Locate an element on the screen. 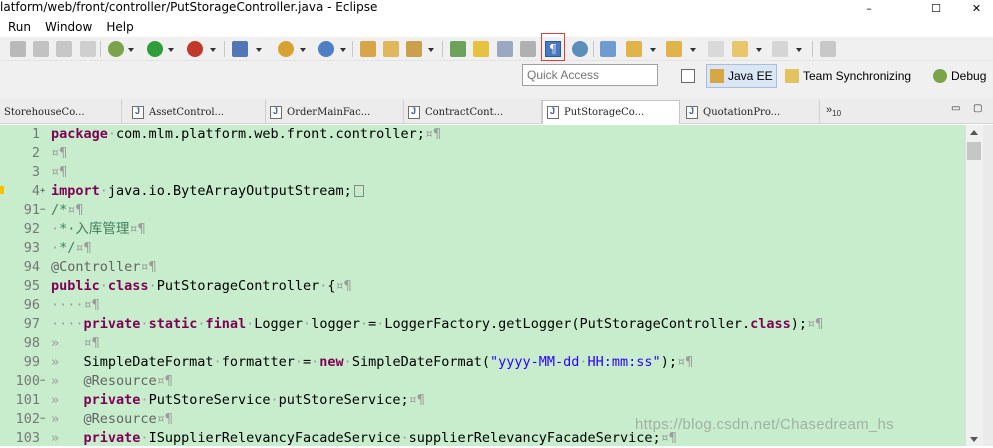 The width and height of the screenshot is (993, 448). code-line: 4 + import·java.io.ByteArrayOutputStream; is located at coordinates (482, 191).